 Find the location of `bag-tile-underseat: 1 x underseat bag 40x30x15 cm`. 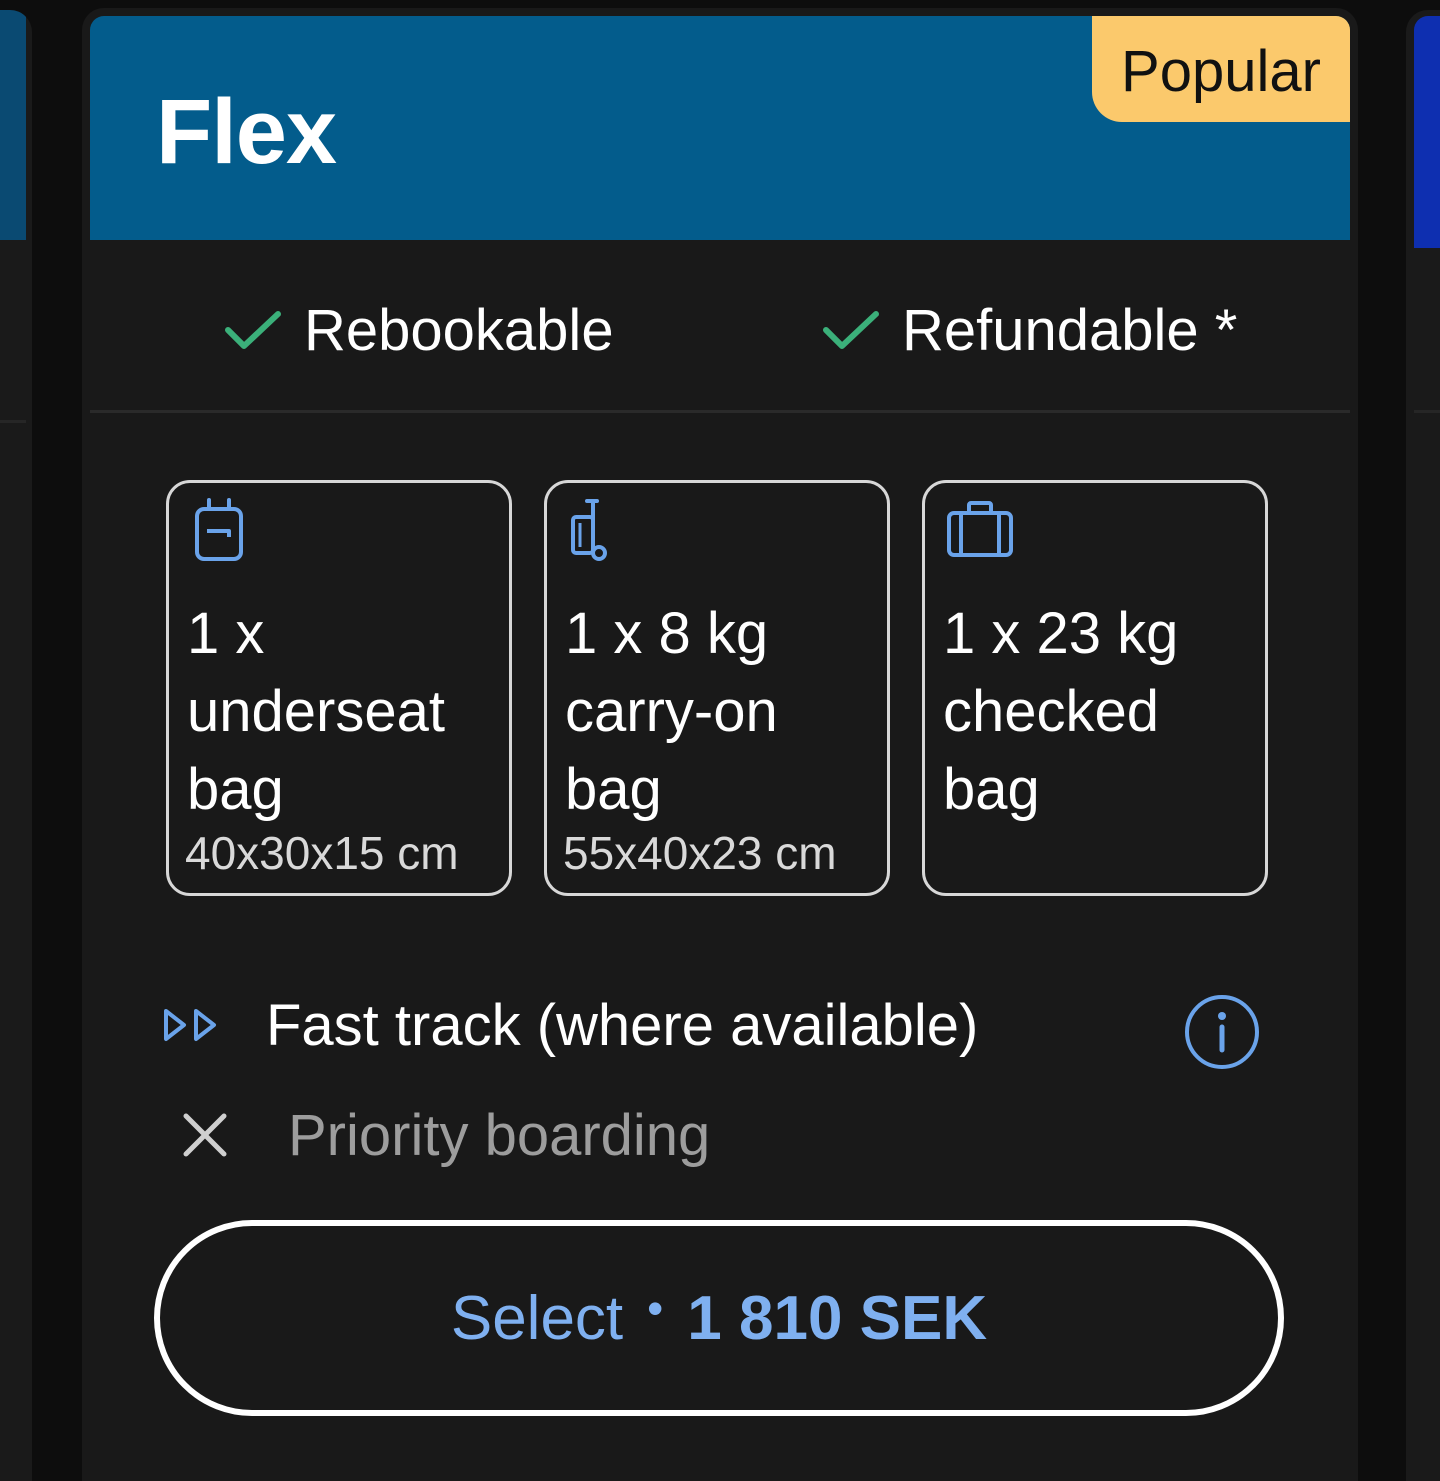

bag-tile-underseat: 1 x underseat bag 40x30x15 cm is located at coordinates (339, 688).